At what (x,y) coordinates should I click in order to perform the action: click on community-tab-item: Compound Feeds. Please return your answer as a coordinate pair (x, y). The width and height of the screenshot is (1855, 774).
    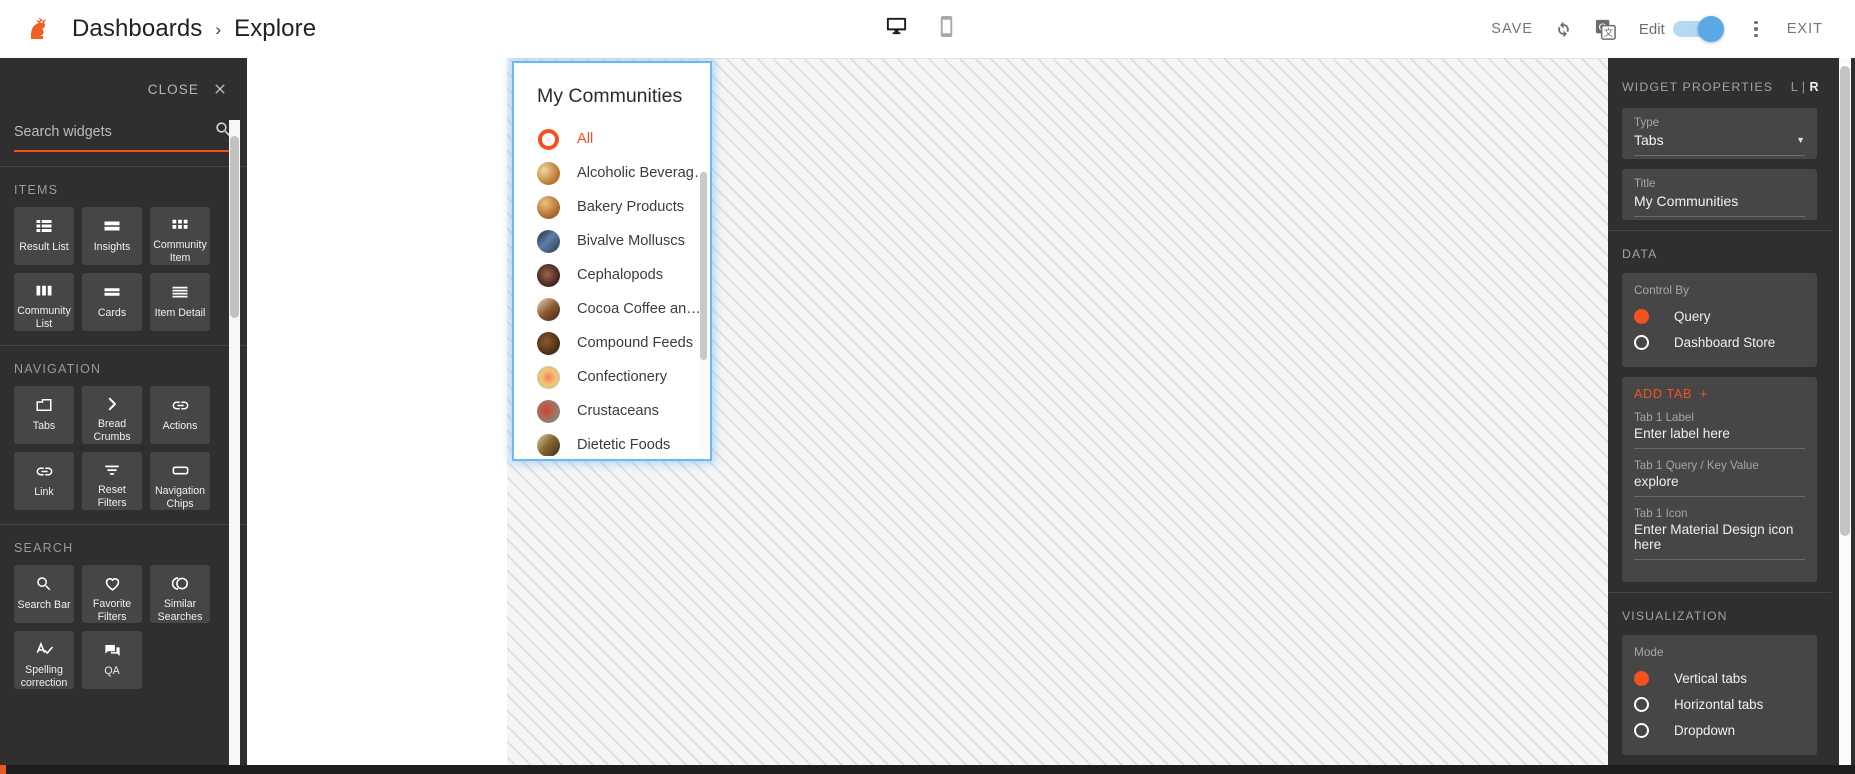
    Looking at the image, I should click on (612, 343).